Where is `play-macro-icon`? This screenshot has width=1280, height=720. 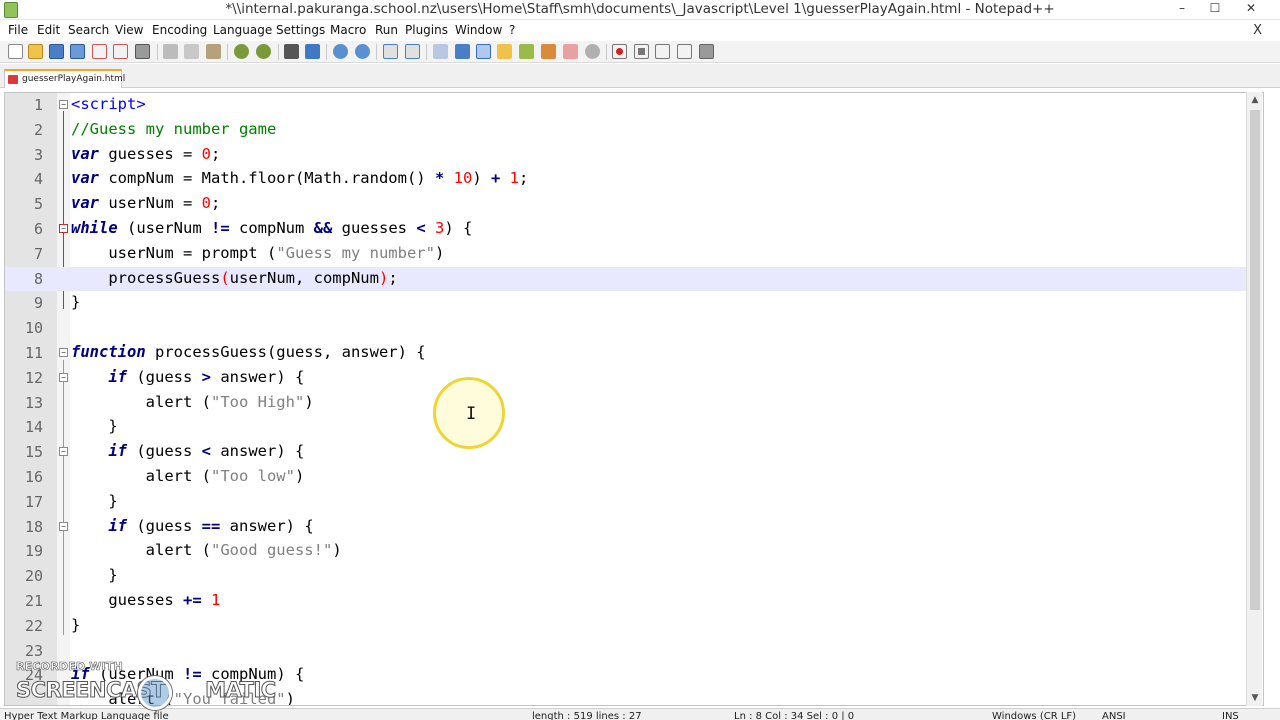 play-macro-icon is located at coordinates (662, 51).